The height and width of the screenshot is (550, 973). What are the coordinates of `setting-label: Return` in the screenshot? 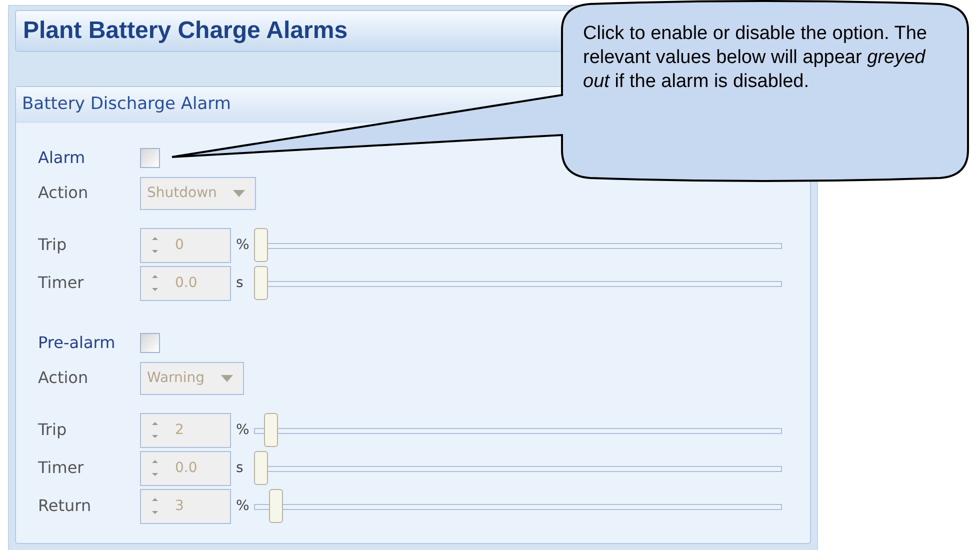 It's located at (65, 506).